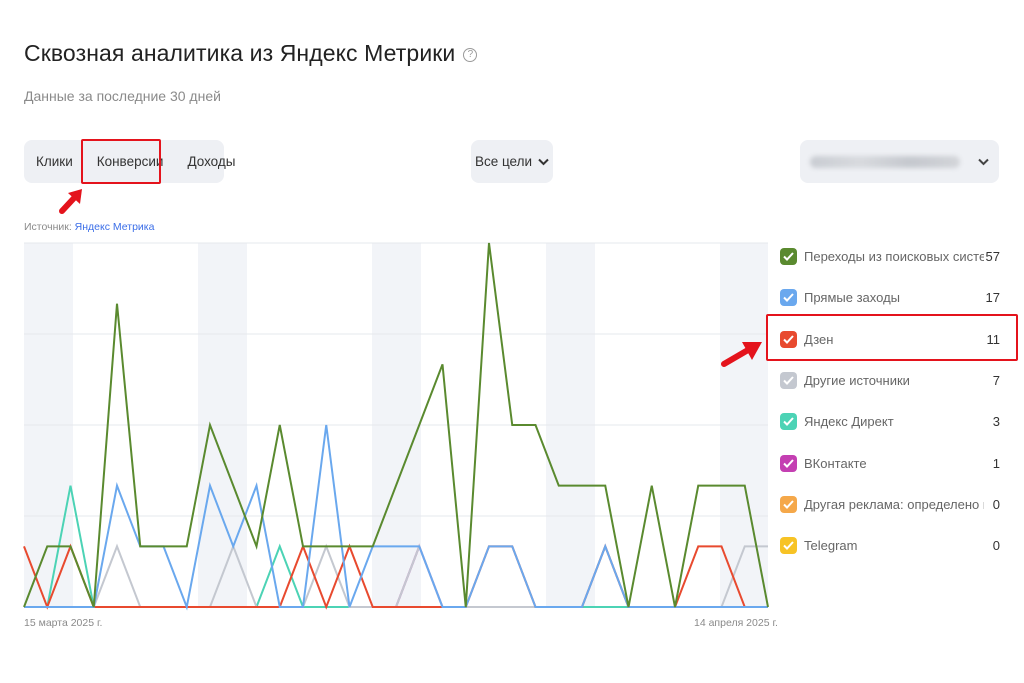 Image resolution: width=1024 pixels, height=683 pixels. Describe the element at coordinates (211, 161) in the screenshot. I see `tab-revenue: Доходы` at that location.